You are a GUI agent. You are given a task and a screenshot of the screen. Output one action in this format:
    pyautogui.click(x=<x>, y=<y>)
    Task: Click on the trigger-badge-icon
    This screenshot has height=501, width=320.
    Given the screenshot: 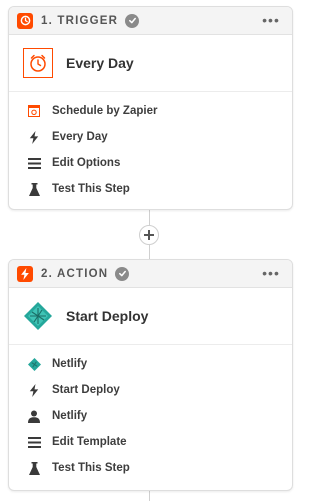 What is the action you would take?
    pyautogui.click(x=25, y=20)
    